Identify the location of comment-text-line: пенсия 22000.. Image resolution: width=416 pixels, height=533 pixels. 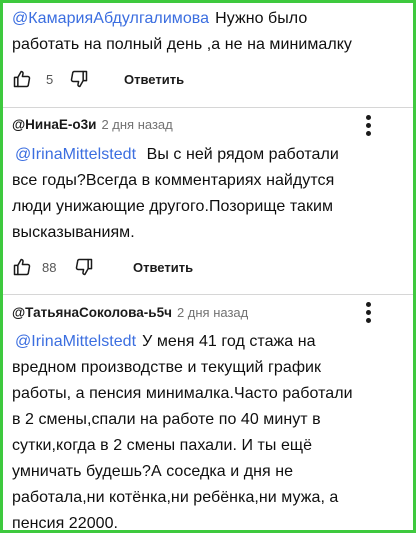
(65, 523).